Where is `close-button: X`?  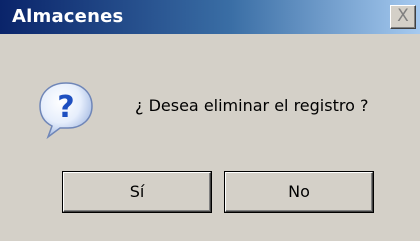
close-button: X is located at coordinates (403, 17).